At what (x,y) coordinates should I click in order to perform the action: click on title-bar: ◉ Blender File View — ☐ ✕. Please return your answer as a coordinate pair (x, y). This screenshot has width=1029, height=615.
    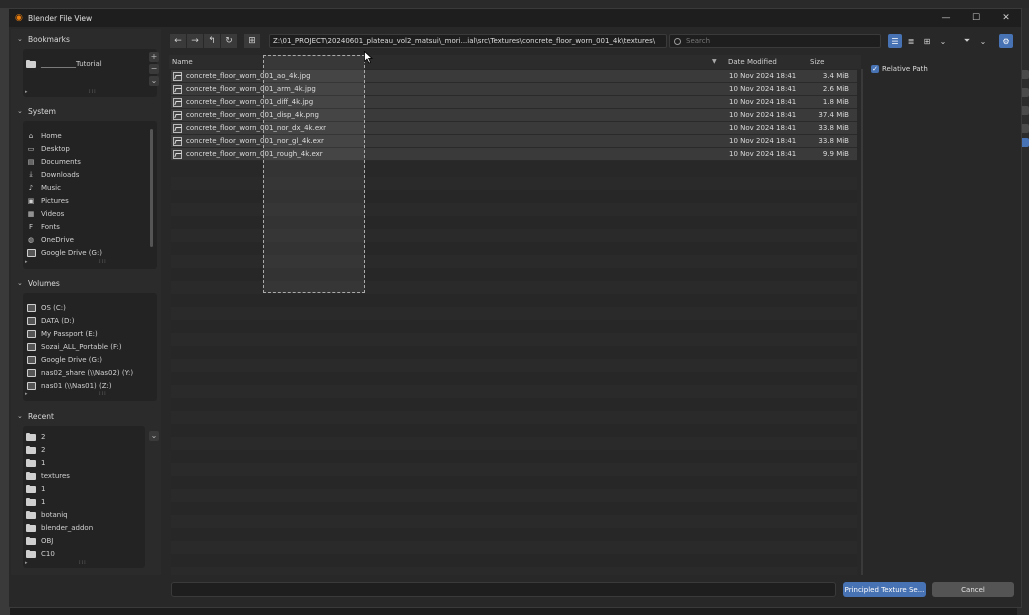
    Looking at the image, I should click on (515, 18).